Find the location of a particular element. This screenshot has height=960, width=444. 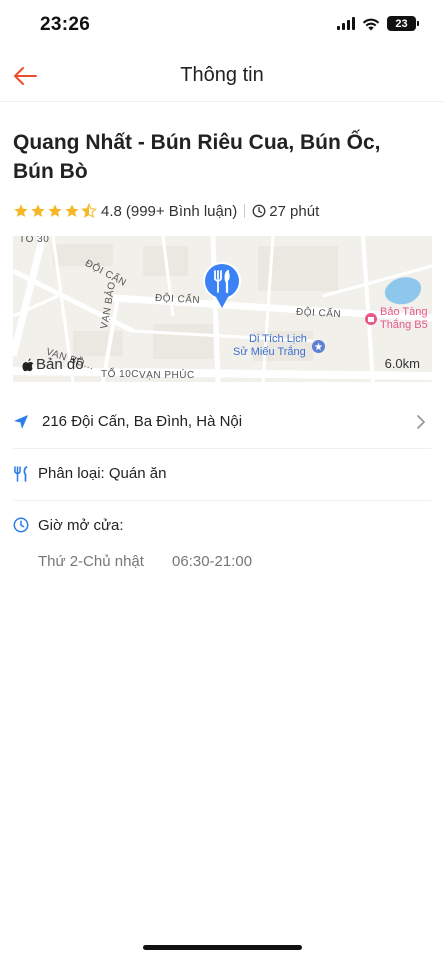

status-bar: 23:26 23 is located at coordinates (222, 25).